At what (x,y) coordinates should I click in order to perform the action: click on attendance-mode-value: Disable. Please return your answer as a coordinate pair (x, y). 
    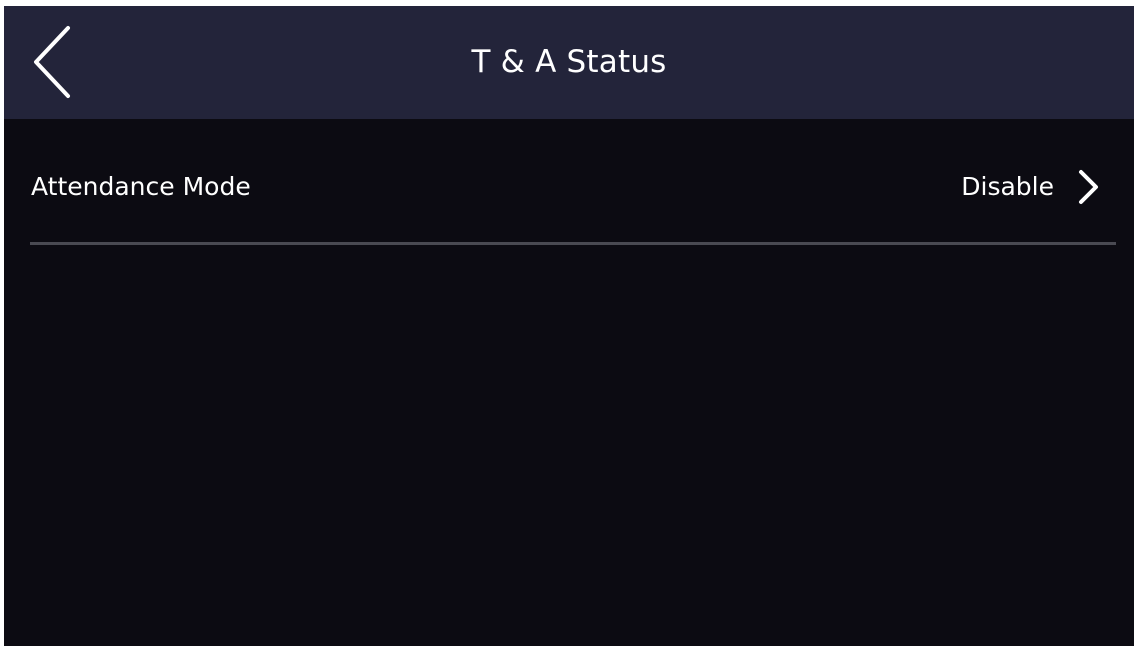
    Looking at the image, I should click on (1007, 186).